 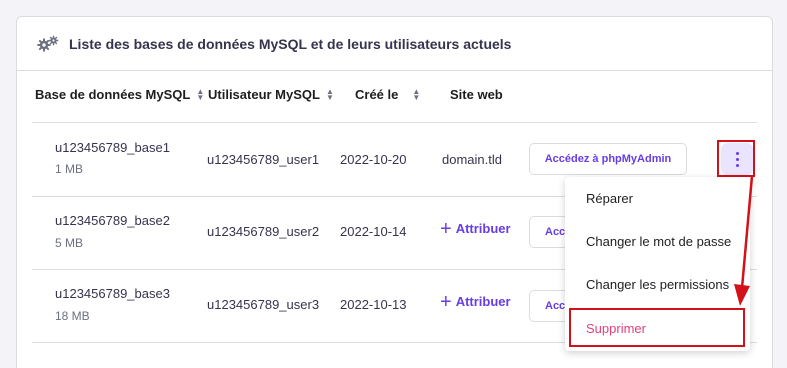 I want to click on database-size: 1 MB, so click(x=69, y=169).